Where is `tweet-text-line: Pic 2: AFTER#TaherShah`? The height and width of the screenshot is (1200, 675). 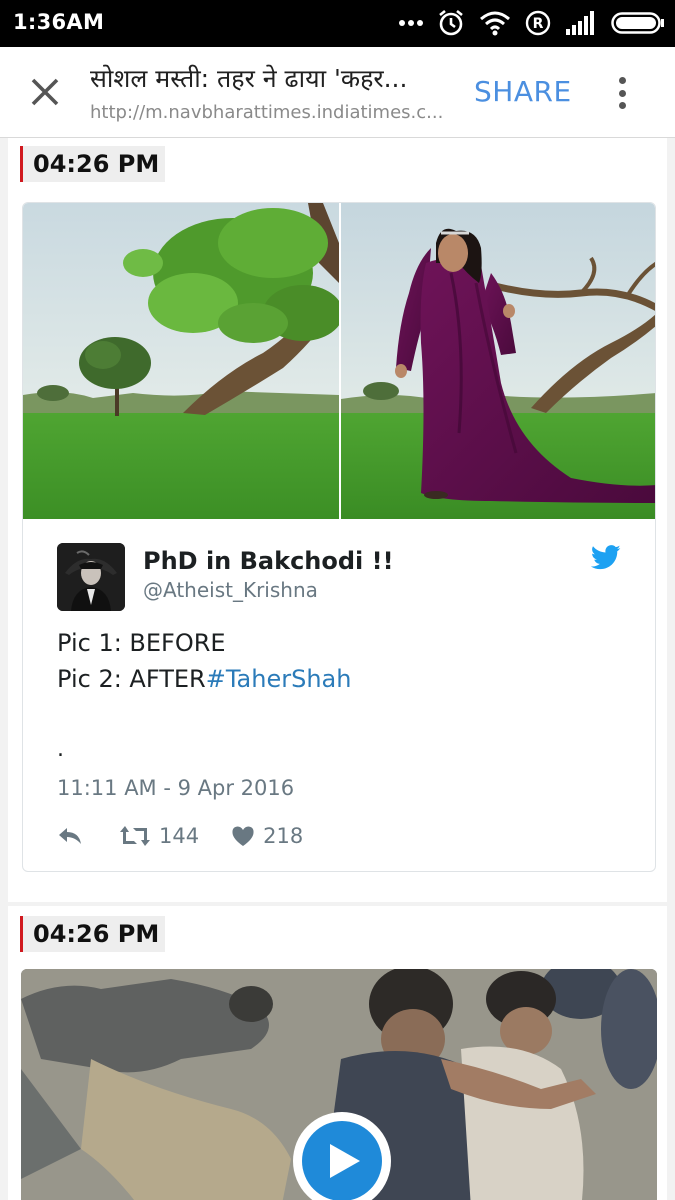 tweet-text-line: Pic 2: AFTER#TaherShah is located at coordinates (337, 679).